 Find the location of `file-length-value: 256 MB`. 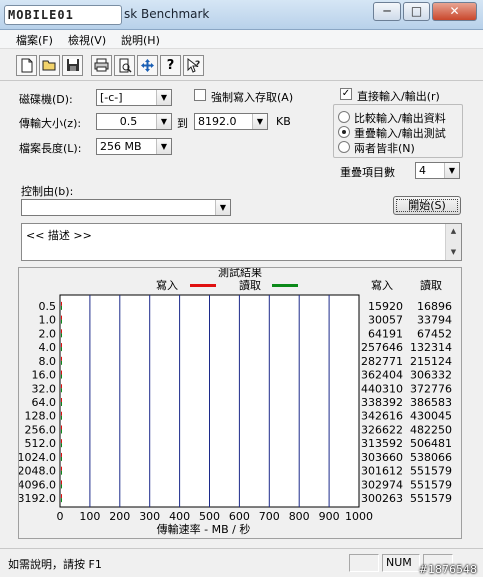

file-length-value: 256 MB is located at coordinates (121, 146).